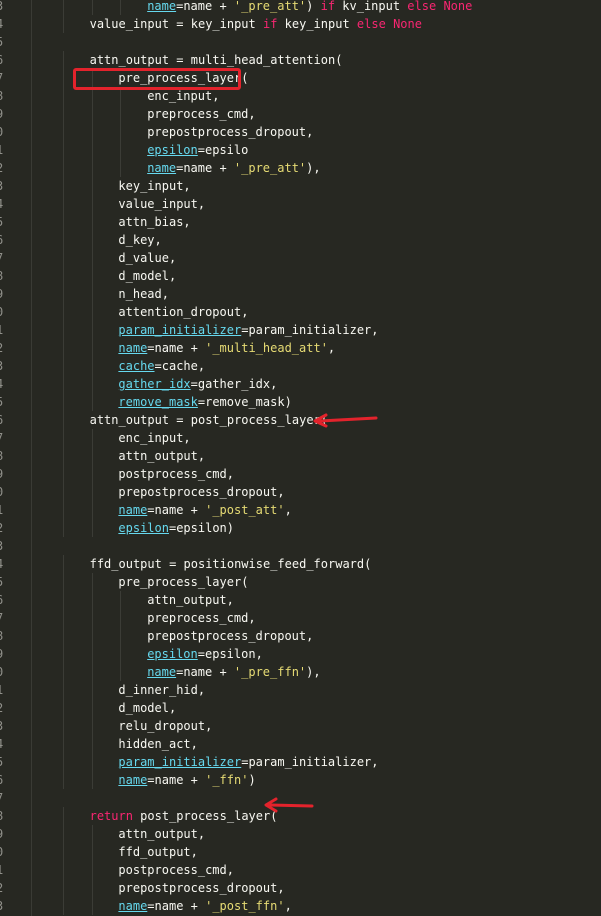 This screenshot has height=916, width=601. I want to click on code-line: relu_dropout,, so click(165, 726).